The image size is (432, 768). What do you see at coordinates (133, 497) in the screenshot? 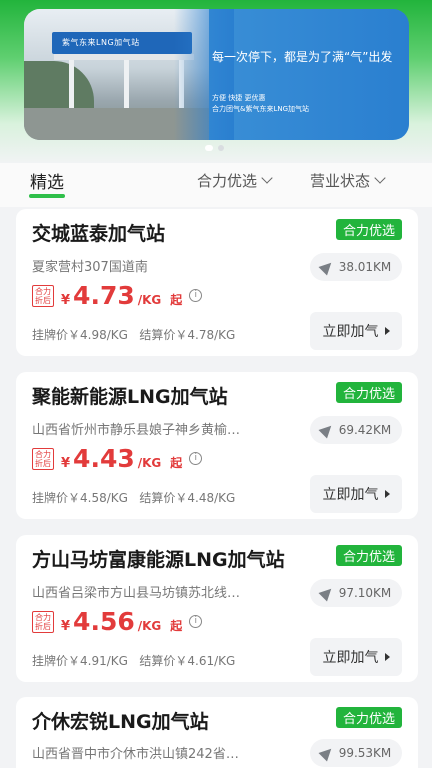
I see `reference-prices: 挂牌价￥4.58/KG 结算价￥4.48/KG` at bounding box center [133, 497].